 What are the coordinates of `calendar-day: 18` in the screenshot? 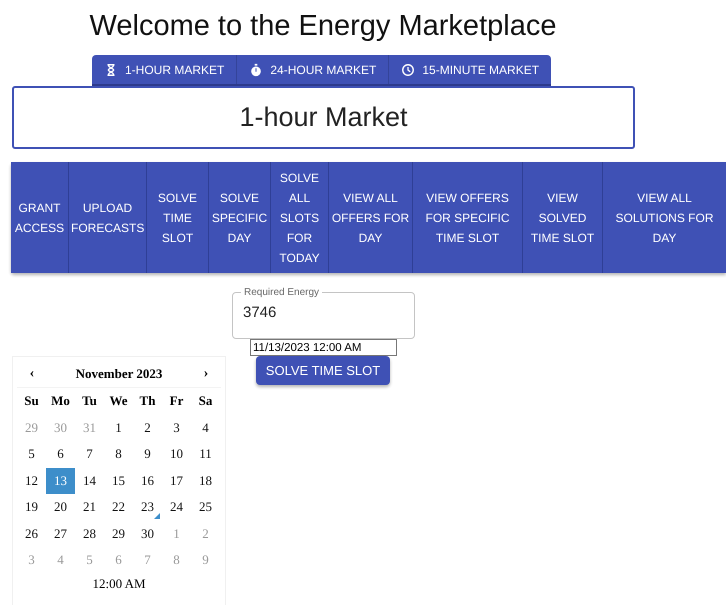 It's located at (205, 481).